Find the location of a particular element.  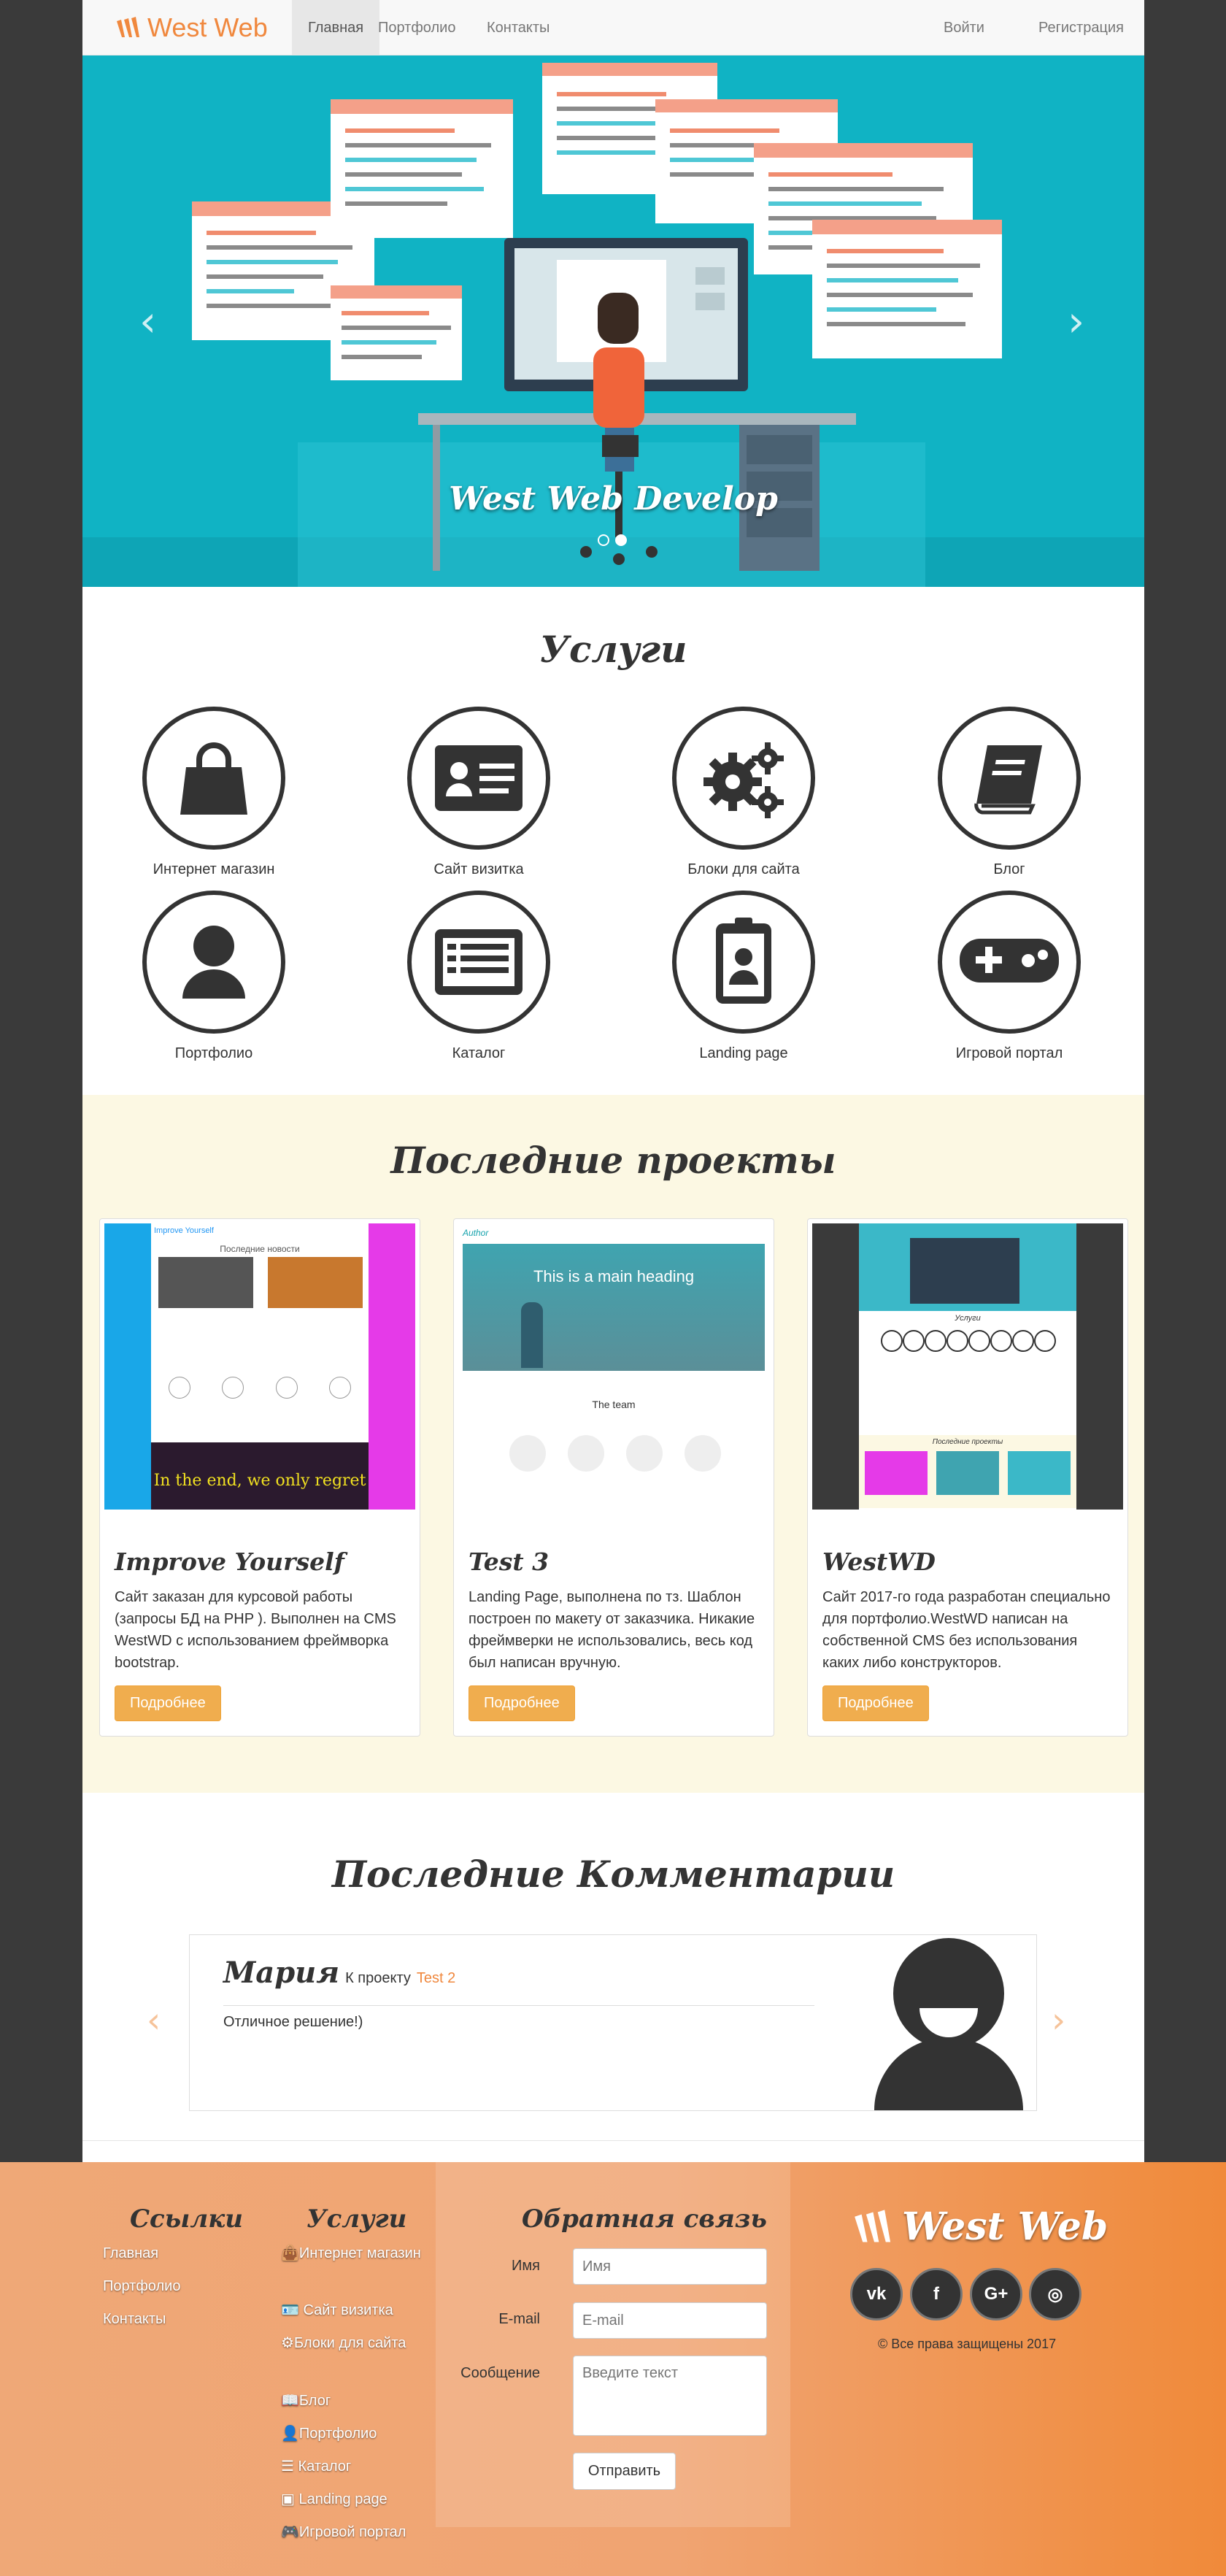

project-title: WestWD is located at coordinates (879, 1561).